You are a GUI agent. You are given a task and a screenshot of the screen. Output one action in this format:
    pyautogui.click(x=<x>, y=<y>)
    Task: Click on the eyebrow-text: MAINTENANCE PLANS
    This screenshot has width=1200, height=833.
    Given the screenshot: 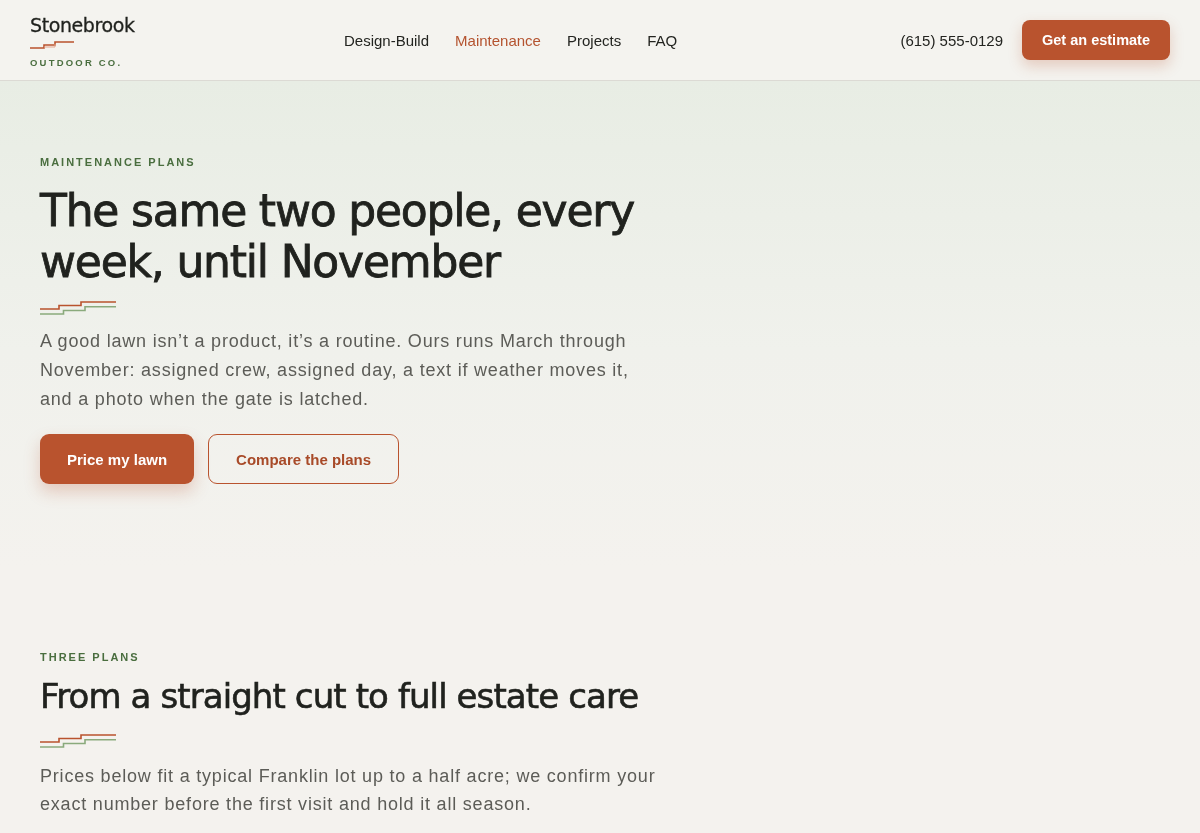 What is the action you would take?
    pyautogui.click(x=118, y=162)
    